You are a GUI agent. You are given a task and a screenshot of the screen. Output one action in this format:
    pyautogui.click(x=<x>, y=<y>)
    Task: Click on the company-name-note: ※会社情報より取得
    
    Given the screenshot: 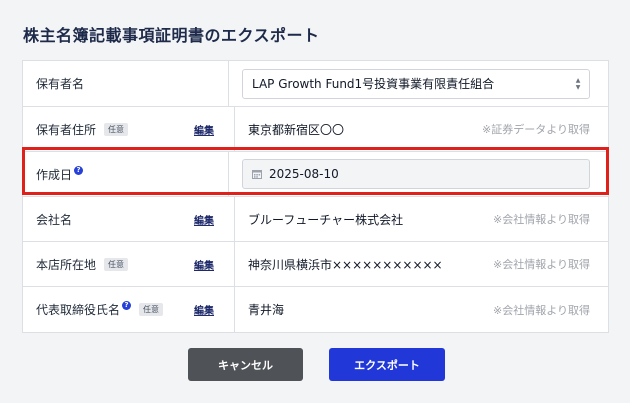 What is the action you would take?
    pyautogui.click(x=541, y=219)
    